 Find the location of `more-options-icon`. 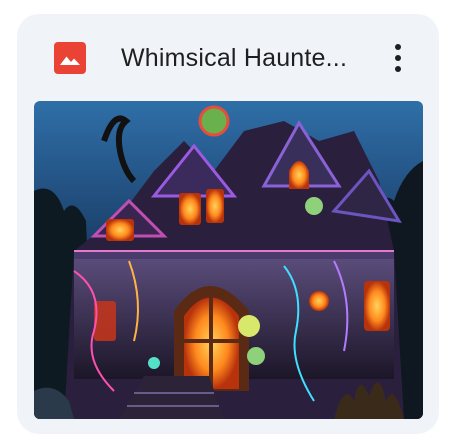

more-options-icon is located at coordinates (399, 58).